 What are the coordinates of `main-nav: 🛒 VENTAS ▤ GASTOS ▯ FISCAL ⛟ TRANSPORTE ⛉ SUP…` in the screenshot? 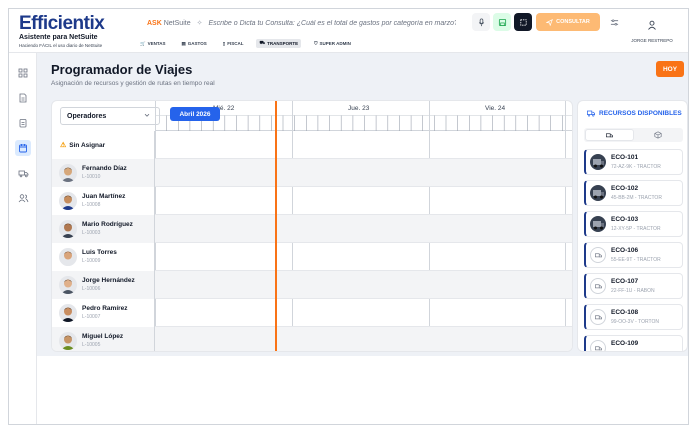 It's located at (245, 43).